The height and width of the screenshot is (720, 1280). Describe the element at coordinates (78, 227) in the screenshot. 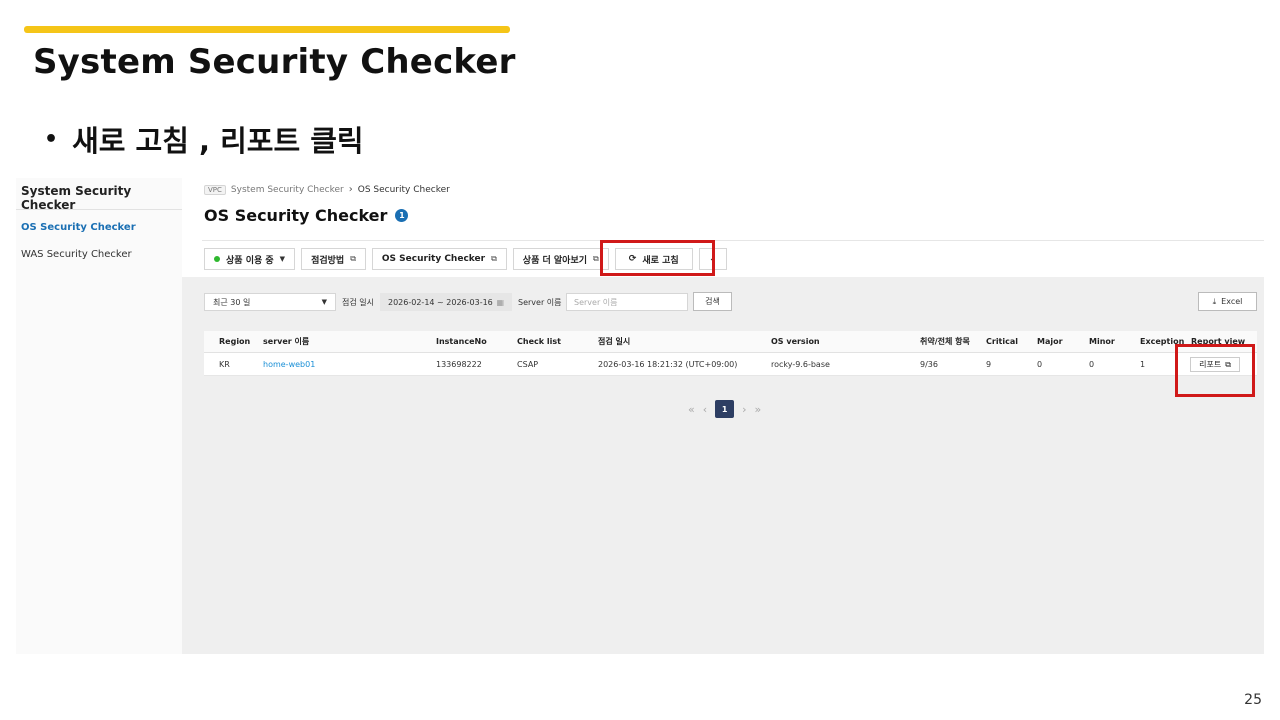

I see `sidebar-item-os-security-checker: OS Security Checker` at that location.